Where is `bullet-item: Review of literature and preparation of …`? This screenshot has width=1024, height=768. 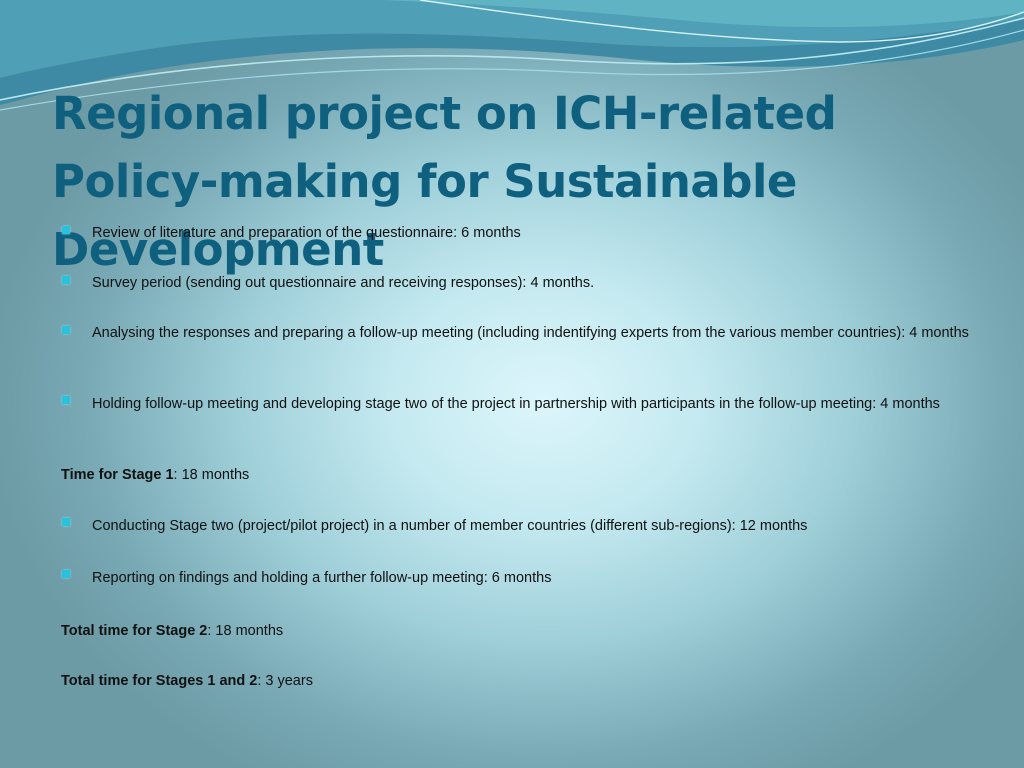
bullet-item: Review of literature and preparation of … is located at coordinates (306, 233).